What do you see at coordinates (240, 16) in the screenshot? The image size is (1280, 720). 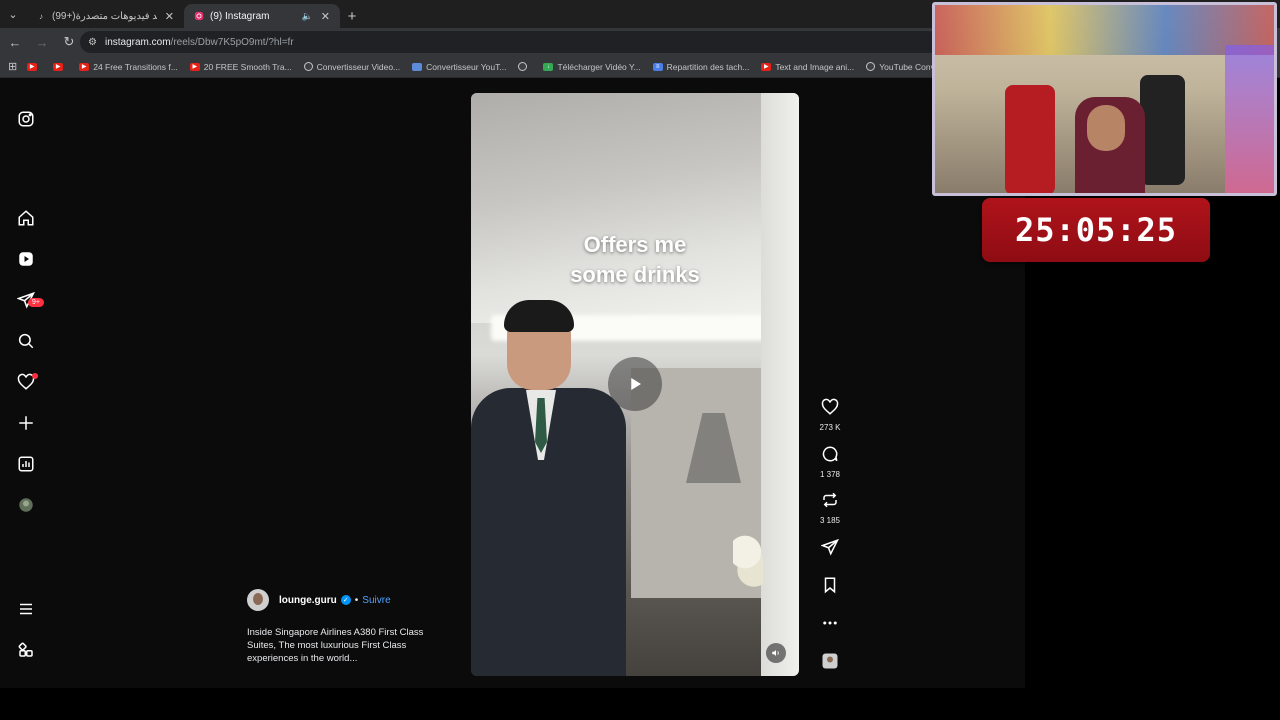 I see `tab-title: (9) Instagram` at bounding box center [240, 16].